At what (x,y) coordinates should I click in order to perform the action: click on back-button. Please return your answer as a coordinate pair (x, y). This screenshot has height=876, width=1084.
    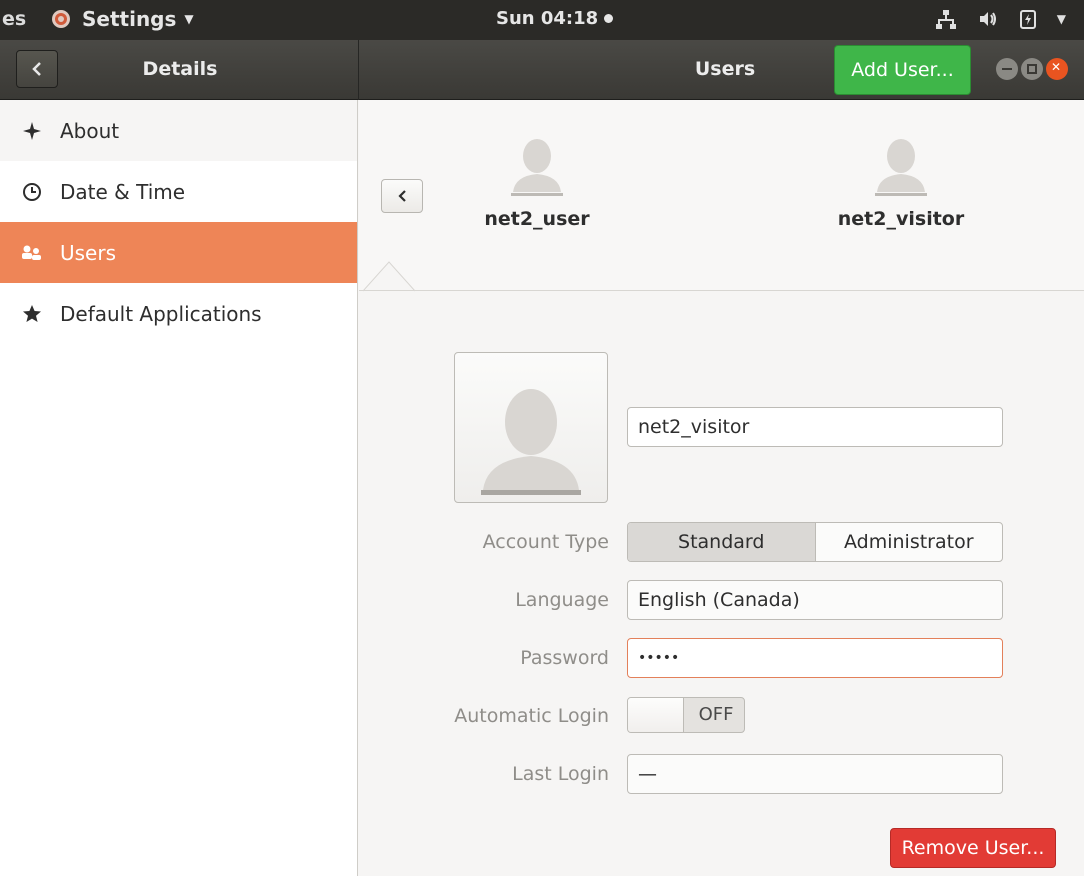
    Looking at the image, I should click on (37, 69).